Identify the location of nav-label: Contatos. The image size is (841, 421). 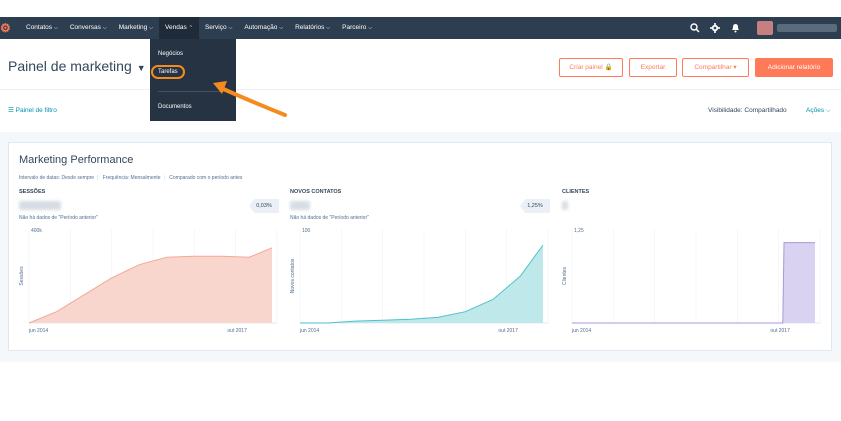
(39, 27).